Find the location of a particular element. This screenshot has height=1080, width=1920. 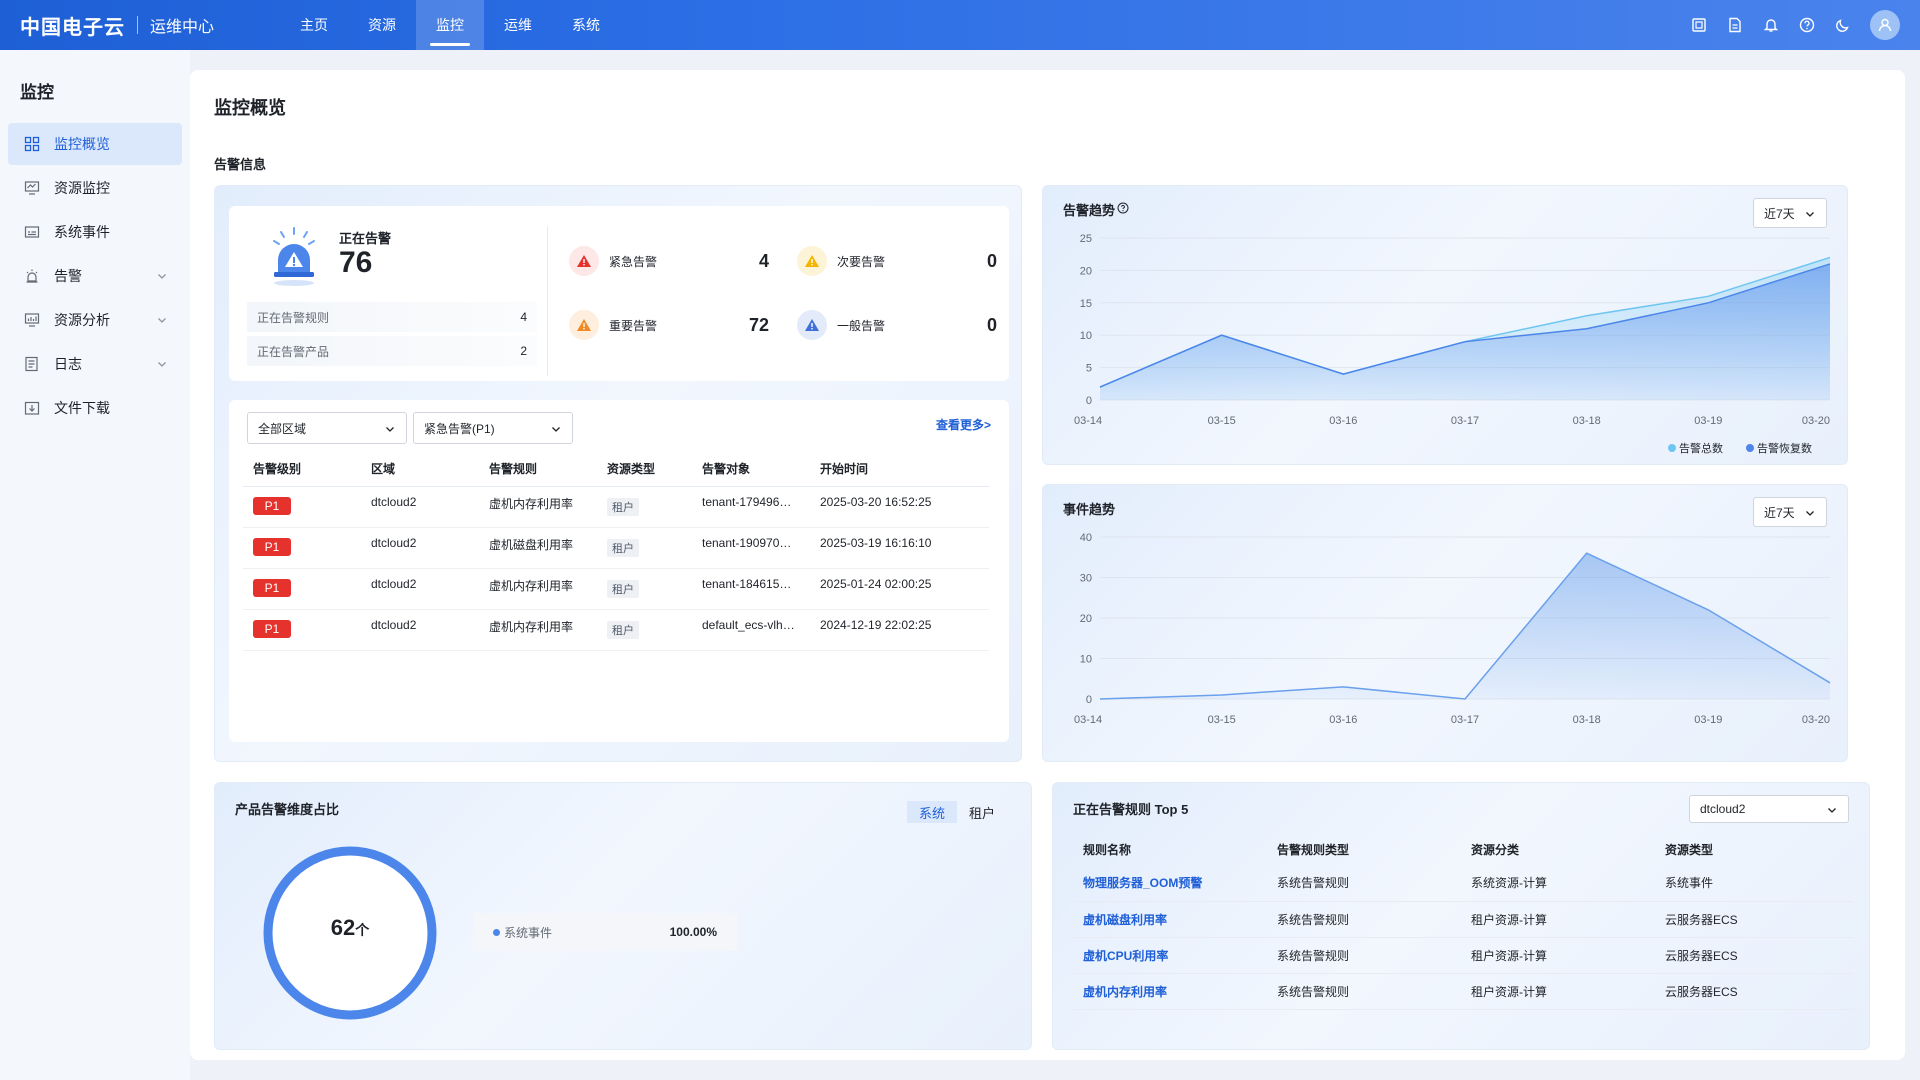

x-tick-label: 03-15 is located at coordinates (1222, 720).